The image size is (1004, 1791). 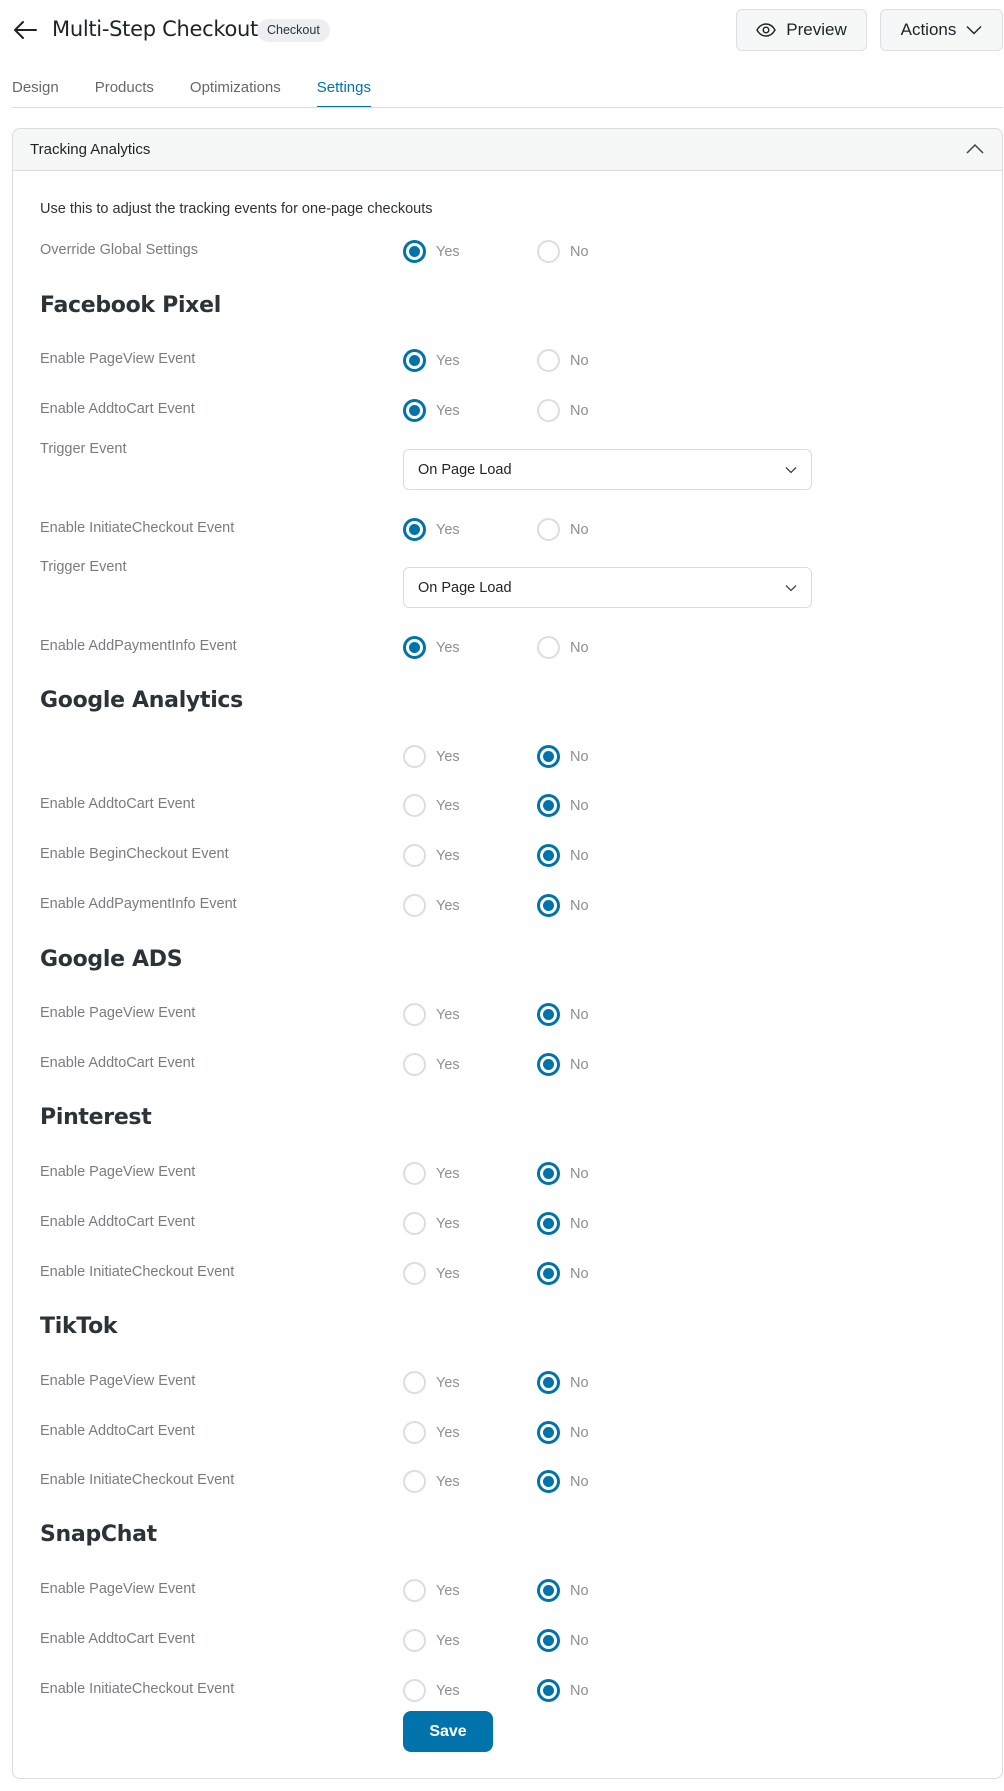 I want to click on actions-button: Actions, so click(x=941, y=30).